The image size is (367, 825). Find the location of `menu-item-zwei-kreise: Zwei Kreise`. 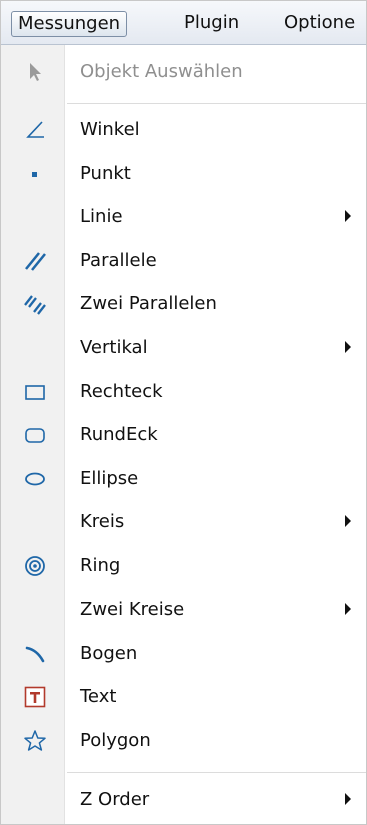

menu-item-zwei-kreise: Zwei Kreise is located at coordinates (183, 610).